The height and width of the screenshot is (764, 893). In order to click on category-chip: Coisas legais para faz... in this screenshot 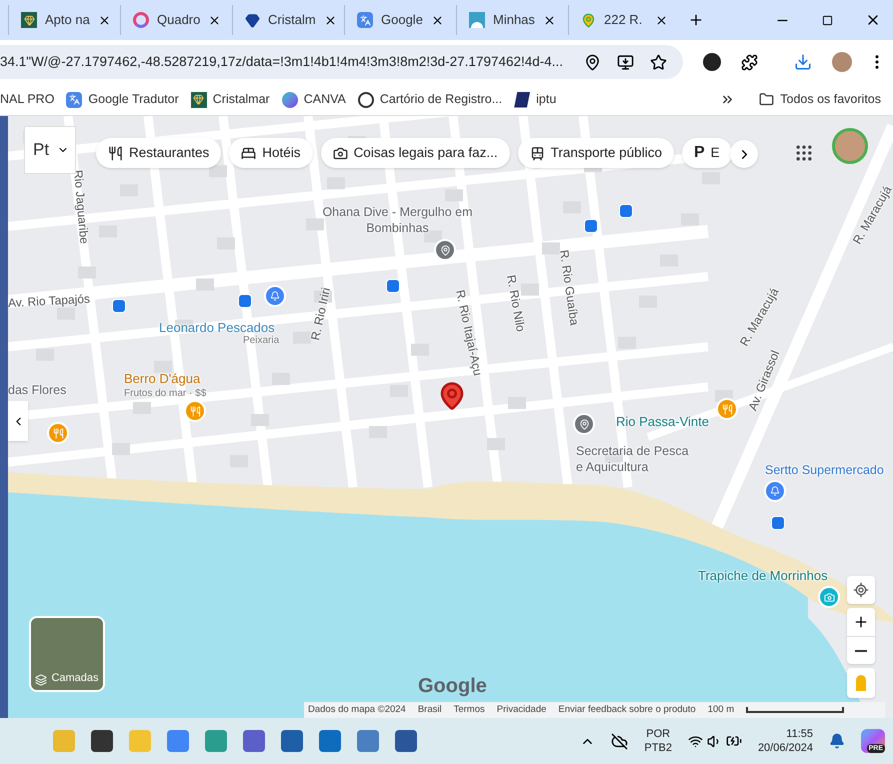, I will do `click(415, 153)`.